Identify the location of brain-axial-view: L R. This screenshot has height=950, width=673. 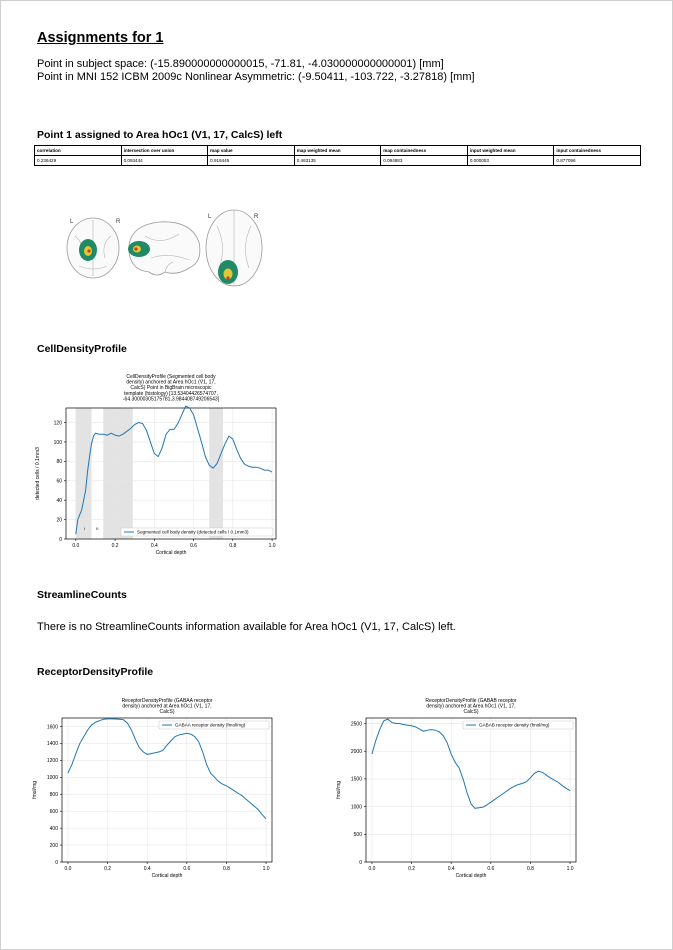
(234, 248).